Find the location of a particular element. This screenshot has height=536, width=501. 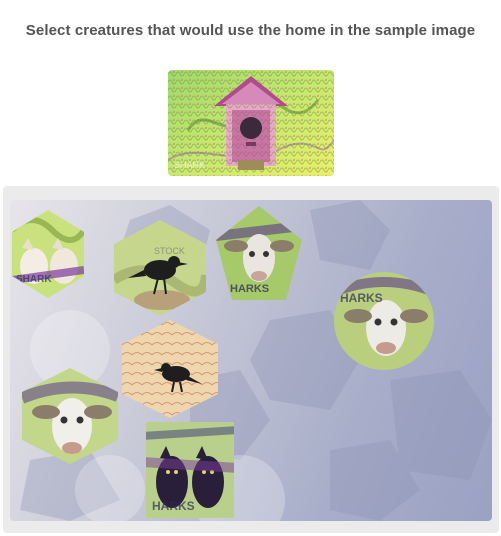

option-tile-goat is located at coordinates (70, 416).